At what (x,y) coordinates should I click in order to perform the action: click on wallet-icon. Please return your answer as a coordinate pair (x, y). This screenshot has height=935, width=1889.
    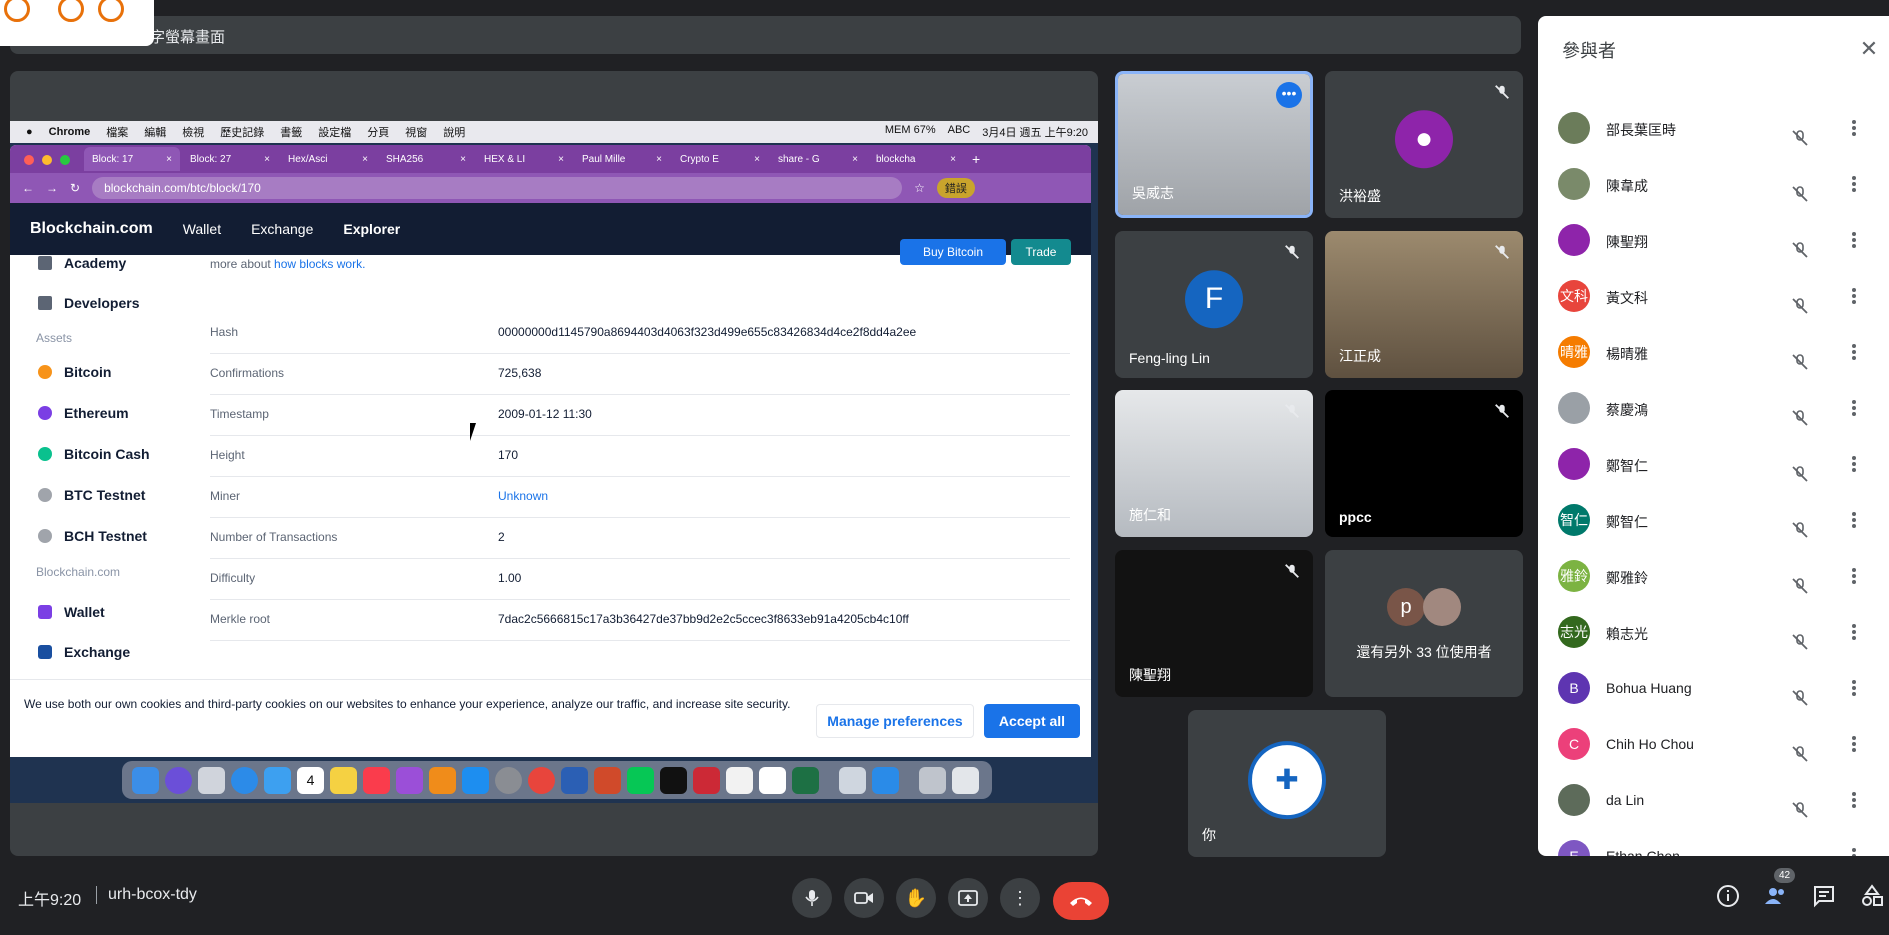
    Looking at the image, I should click on (45, 612).